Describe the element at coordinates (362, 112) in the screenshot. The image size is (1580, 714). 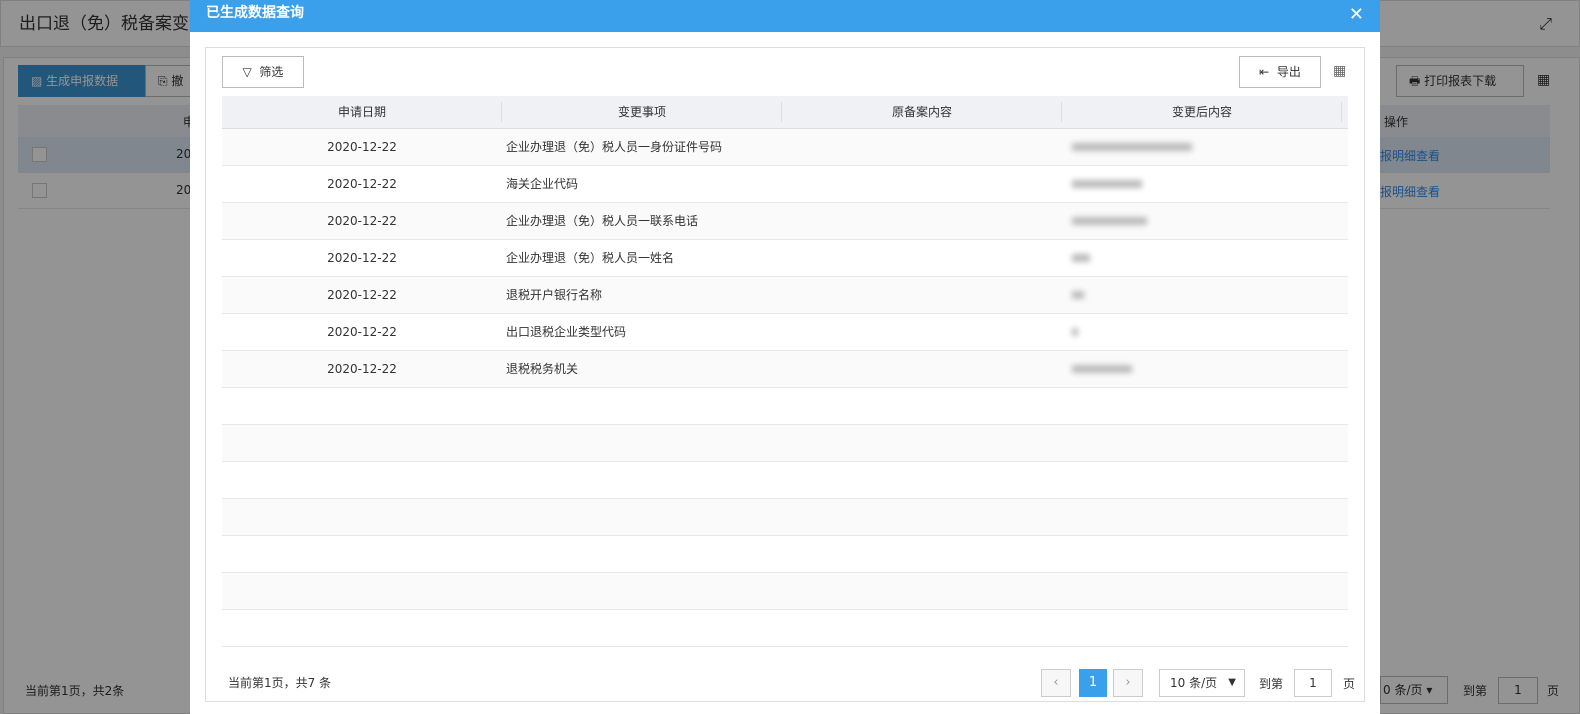
I see `col-apply-date: 申请日期` at that location.